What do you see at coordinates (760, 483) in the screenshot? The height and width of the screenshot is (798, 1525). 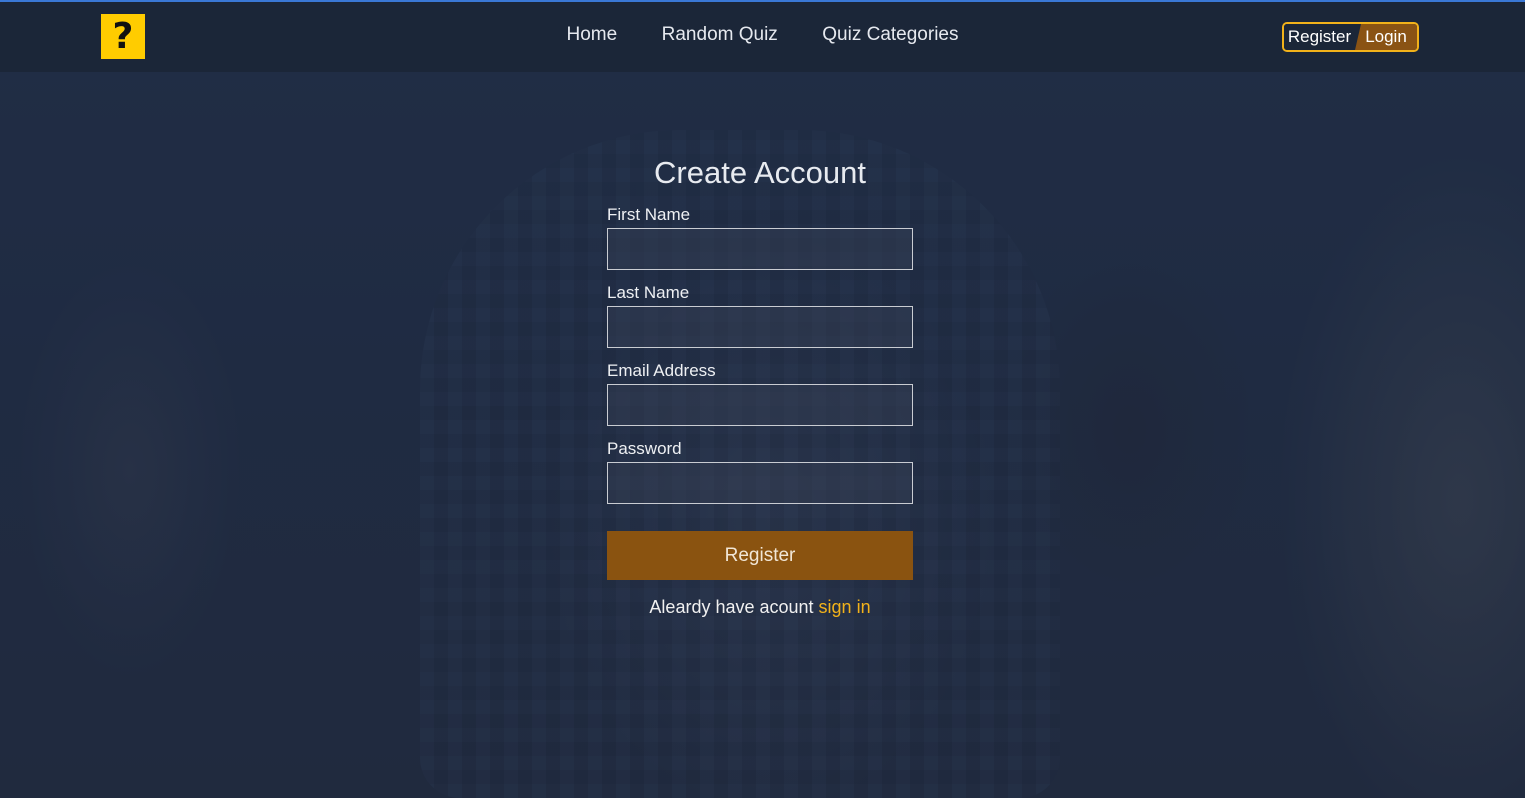 I see `password-field` at bounding box center [760, 483].